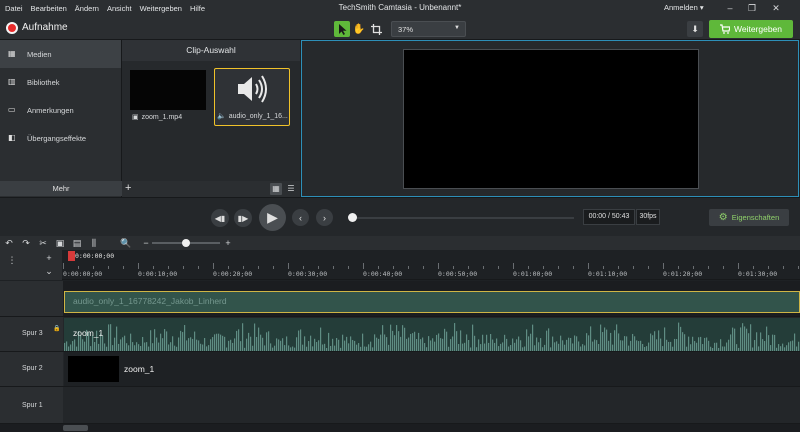  What do you see at coordinates (77, 243) in the screenshot?
I see `paste-icon: ▤` at bounding box center [77, 243].